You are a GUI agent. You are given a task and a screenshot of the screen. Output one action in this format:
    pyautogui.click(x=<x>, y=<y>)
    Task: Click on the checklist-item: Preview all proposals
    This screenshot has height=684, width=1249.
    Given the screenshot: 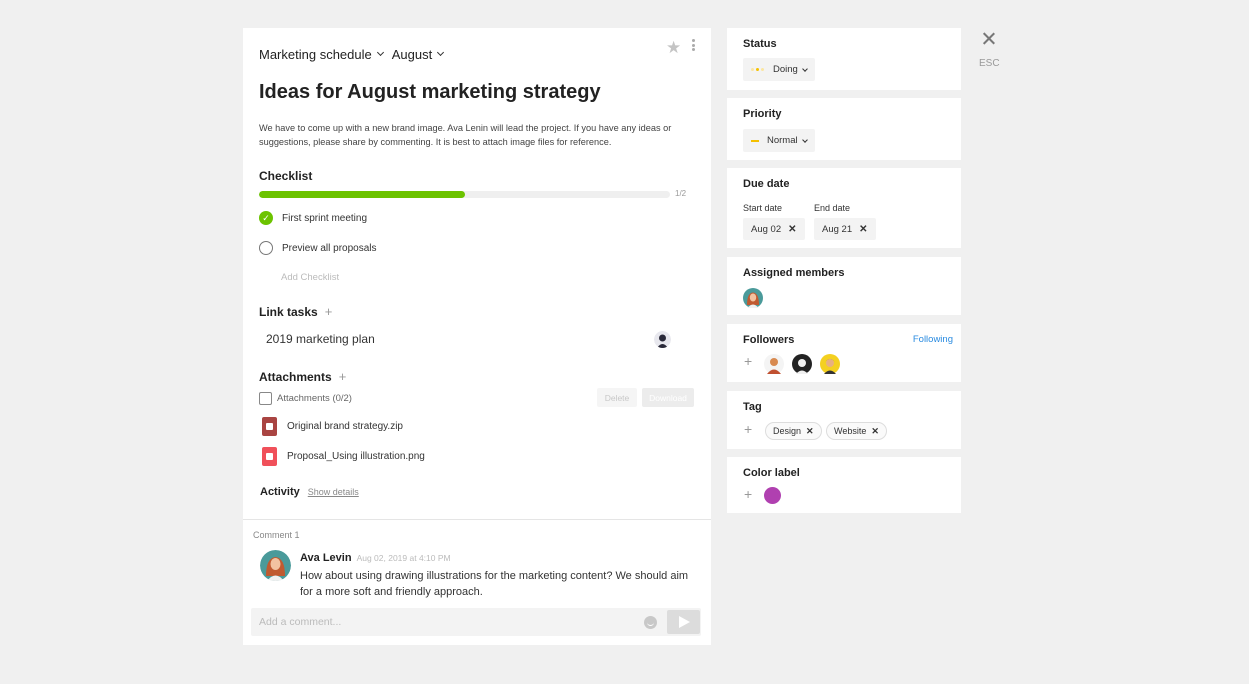 What is the action you would take?
    pyautogui.click(x=318, y=248)
    